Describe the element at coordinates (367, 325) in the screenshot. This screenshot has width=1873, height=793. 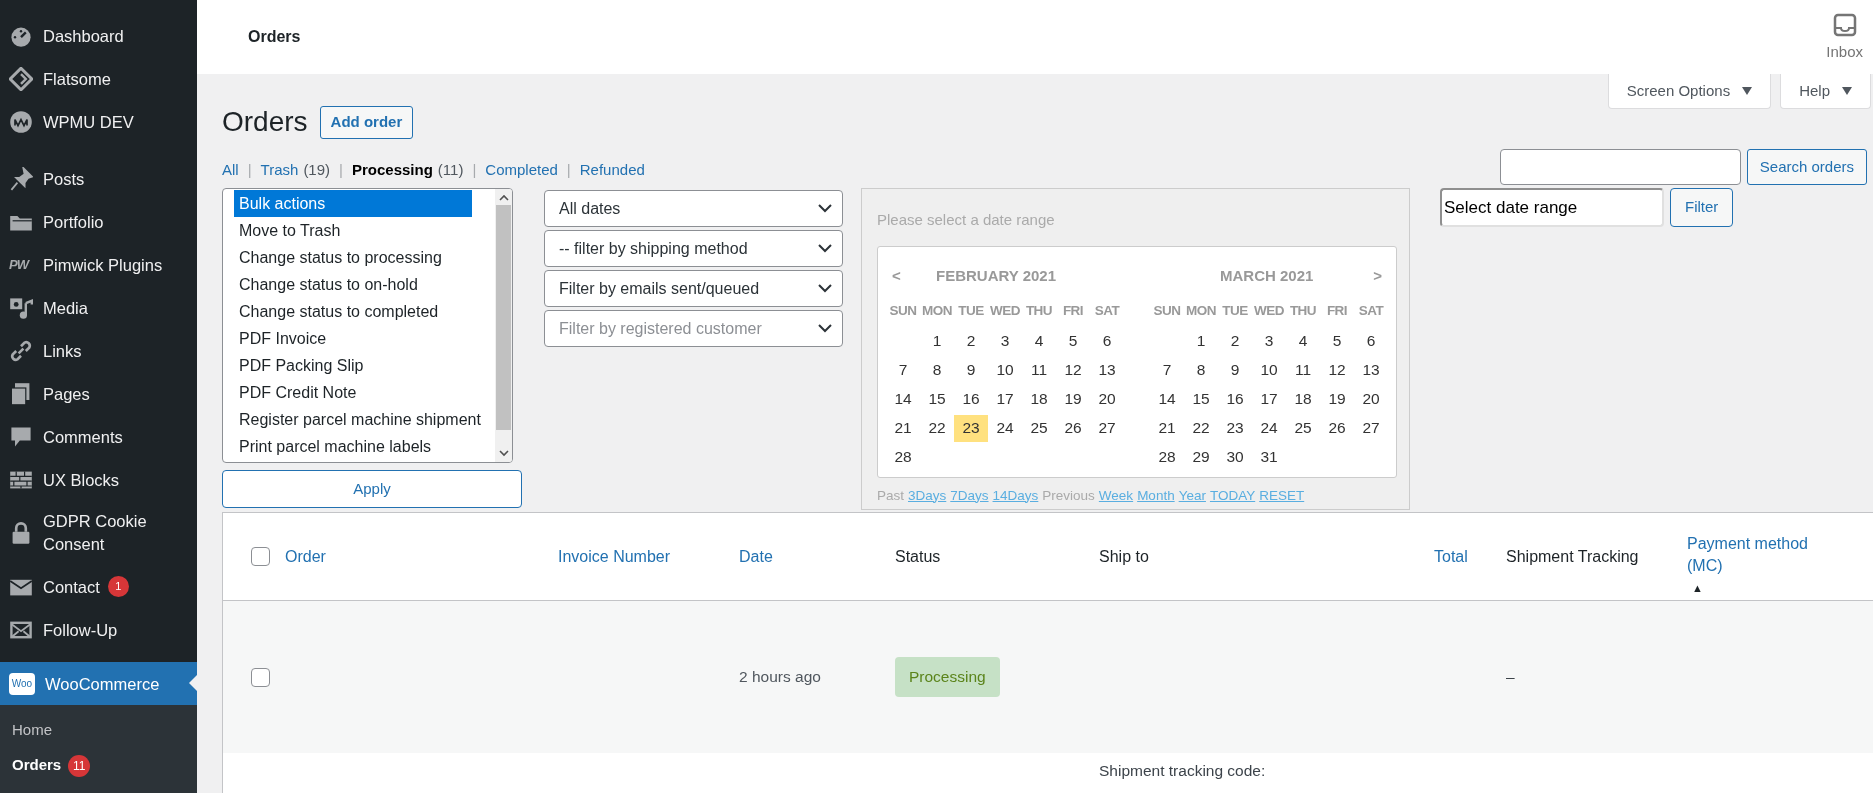
I see `bulk-actions-listbox` at that location.